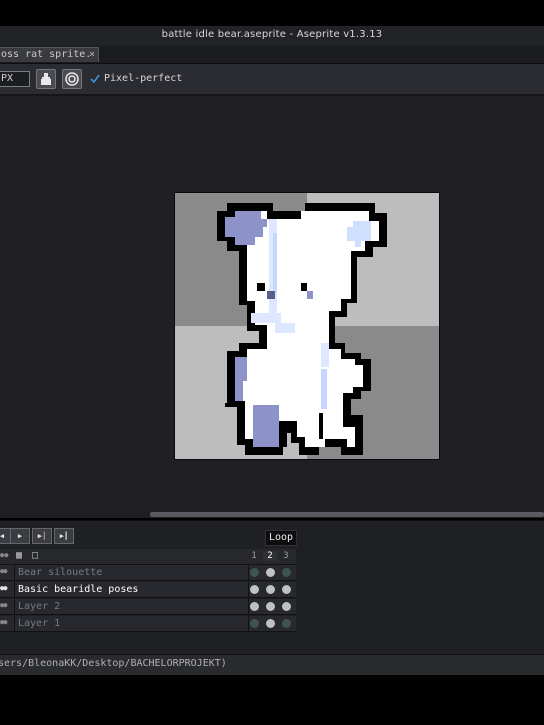  I want to click on document-tab-bar: oss rat sprite. ×, so click(272, 55).